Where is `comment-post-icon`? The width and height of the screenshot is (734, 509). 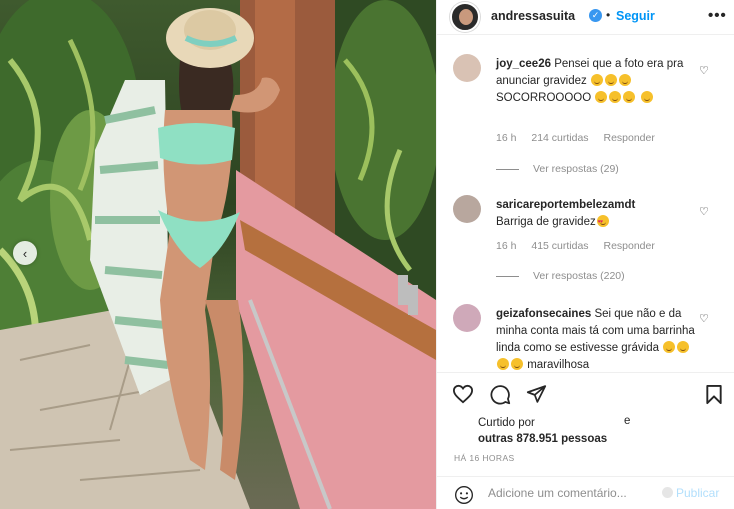 comment-post-icon is located at coordinates (500, 394).